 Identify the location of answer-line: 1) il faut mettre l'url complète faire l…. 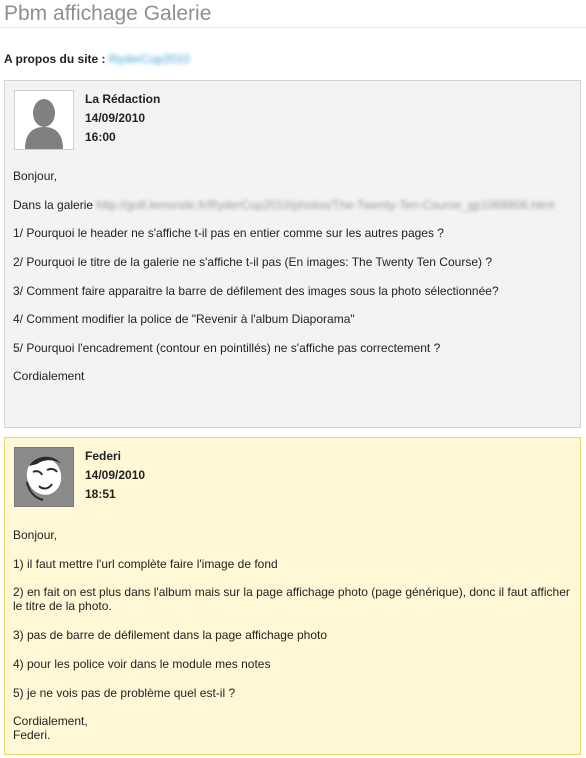
(145, 564).